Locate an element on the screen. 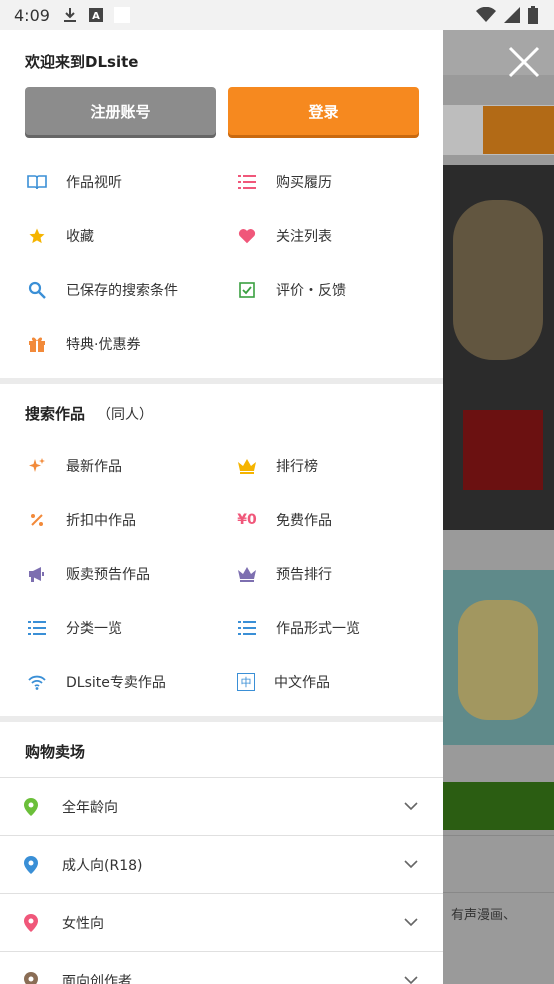 This screenshot has width=554, height=984. book-icon is located at coordinates (37, 182).